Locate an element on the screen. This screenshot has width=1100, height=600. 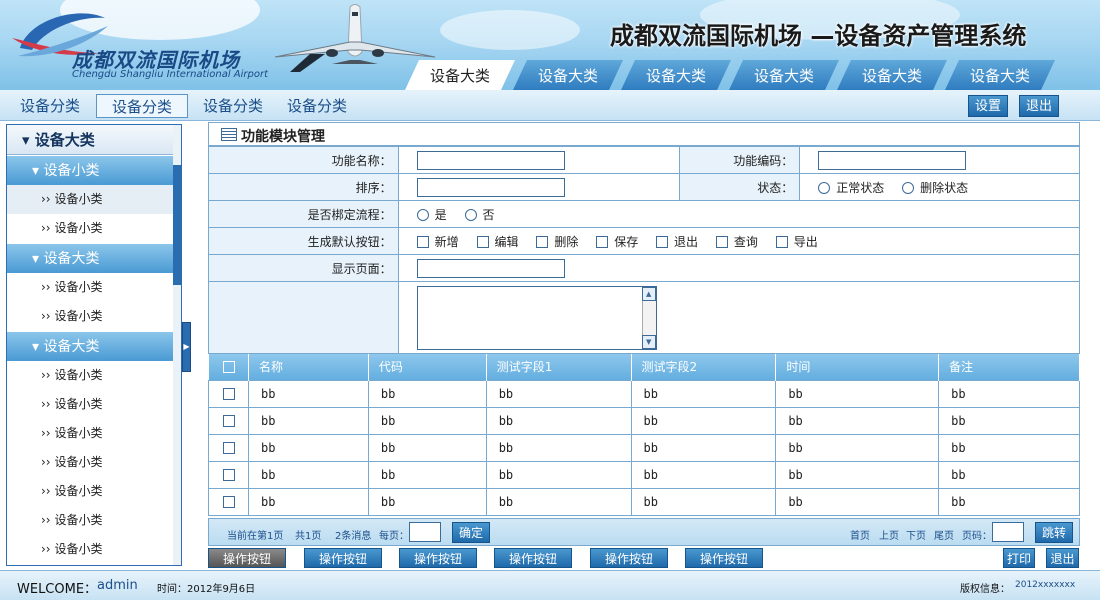
jump-button: 跳转 is located at coordinates (1054, 532).